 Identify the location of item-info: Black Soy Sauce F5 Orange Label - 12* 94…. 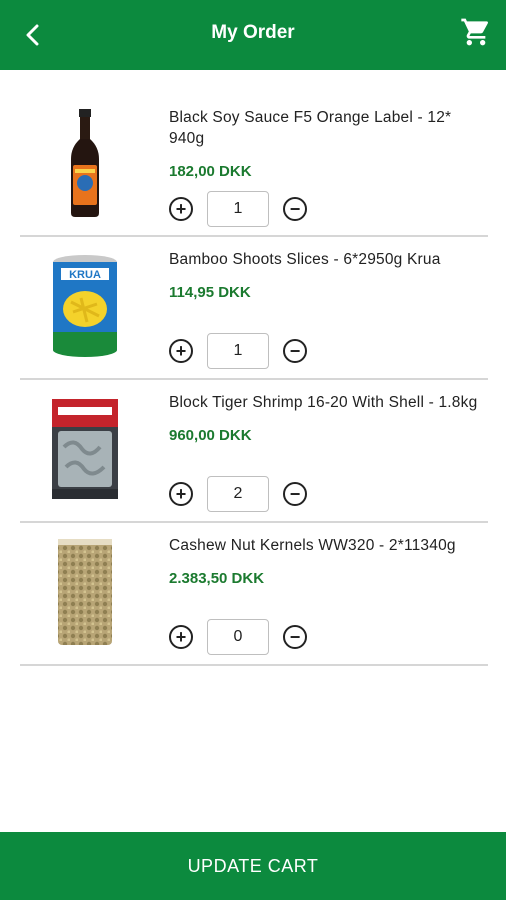
(329, 143).